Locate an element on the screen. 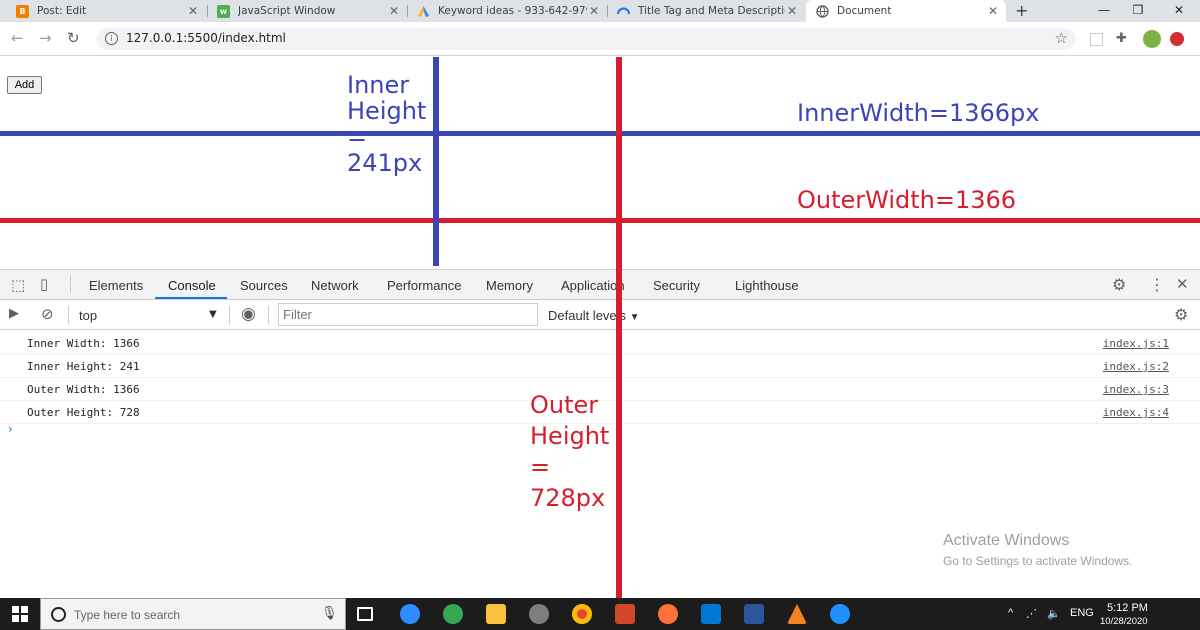  volume-icon: 🔈 is located at coordinates (1054, 613).